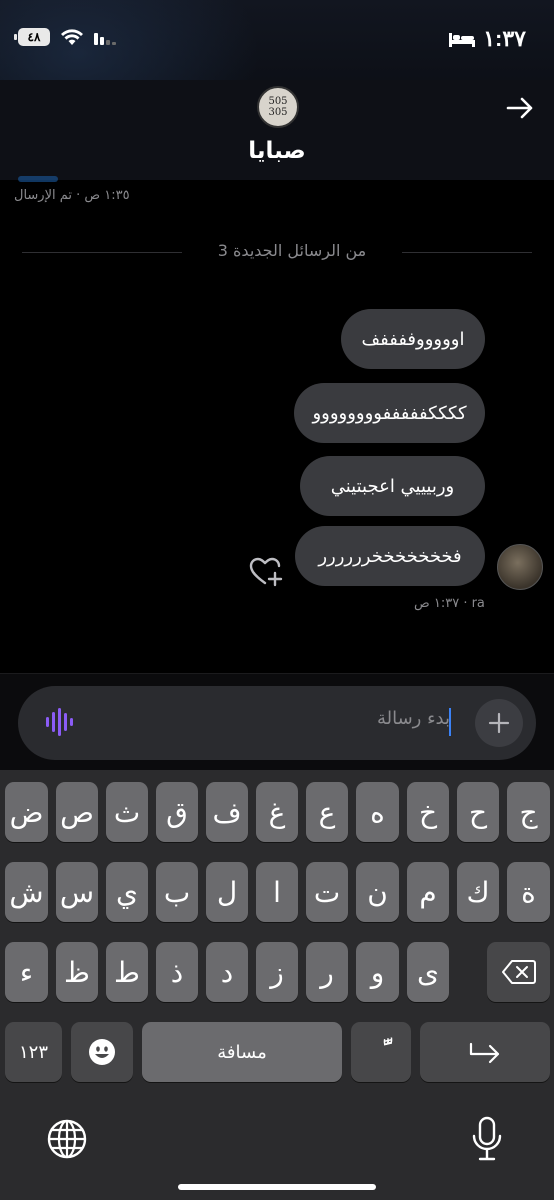 Image resolution: width=554 pixels, height=1200 pixels. Describe the element at coordinates (277, 972) in the screenshot. I see `key-zay: ز` at that location.